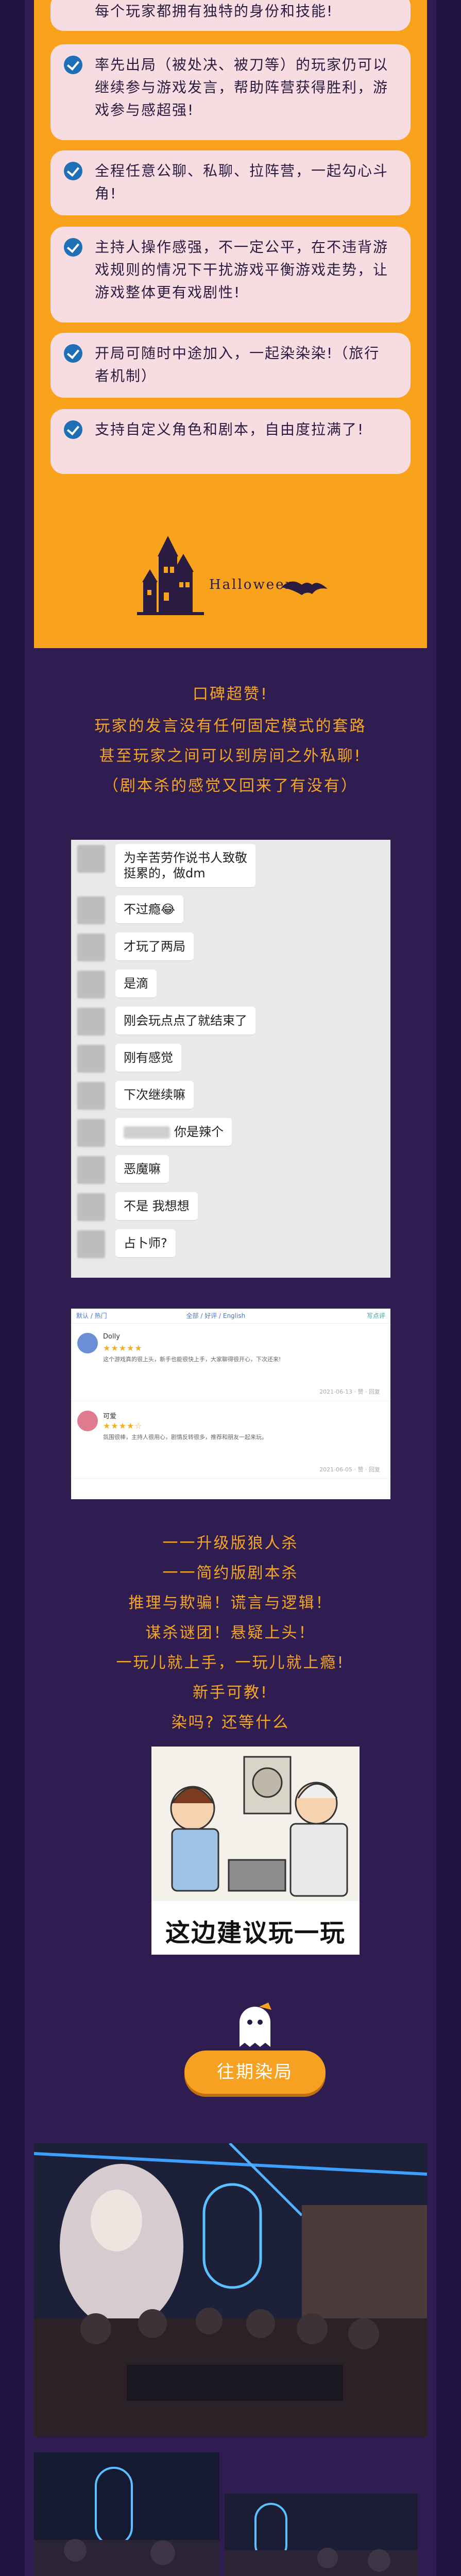  What do you see at coordinates (230, 984) in the screenshot?
I see `chat-message: 是滴` at bounding box center [230, 984].